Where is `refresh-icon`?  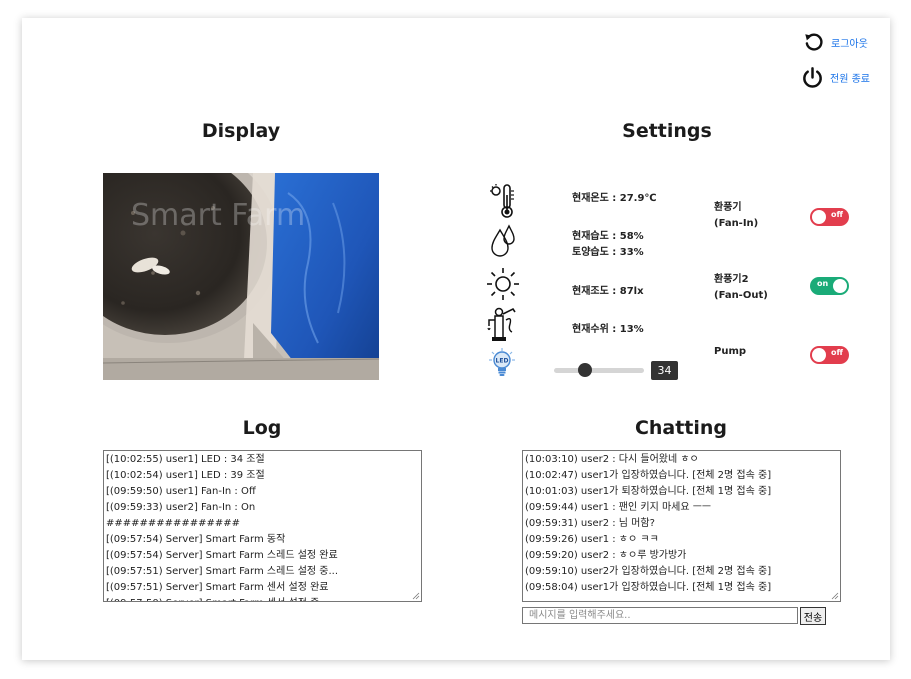 refresh-icon is located at coordinates (814, 42).